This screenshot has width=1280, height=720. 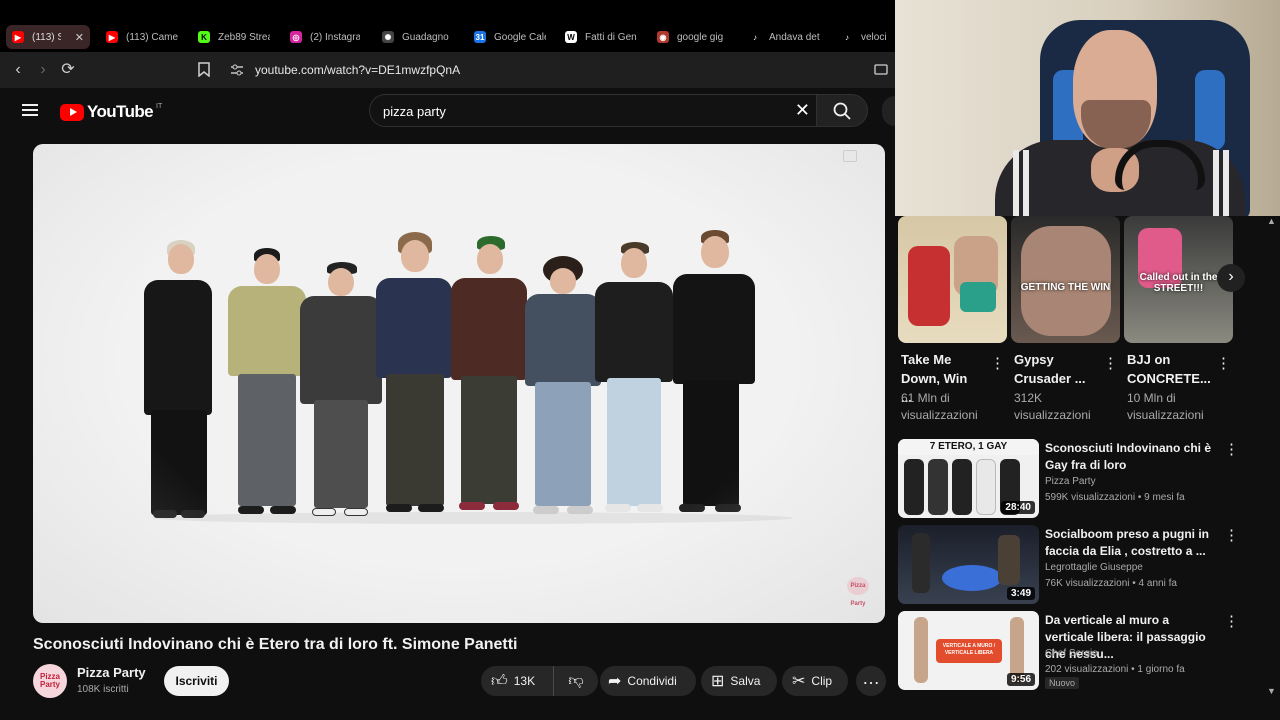 I want to click on browser-tab: K Zeb89 Strea, so click(x=234, y=37).